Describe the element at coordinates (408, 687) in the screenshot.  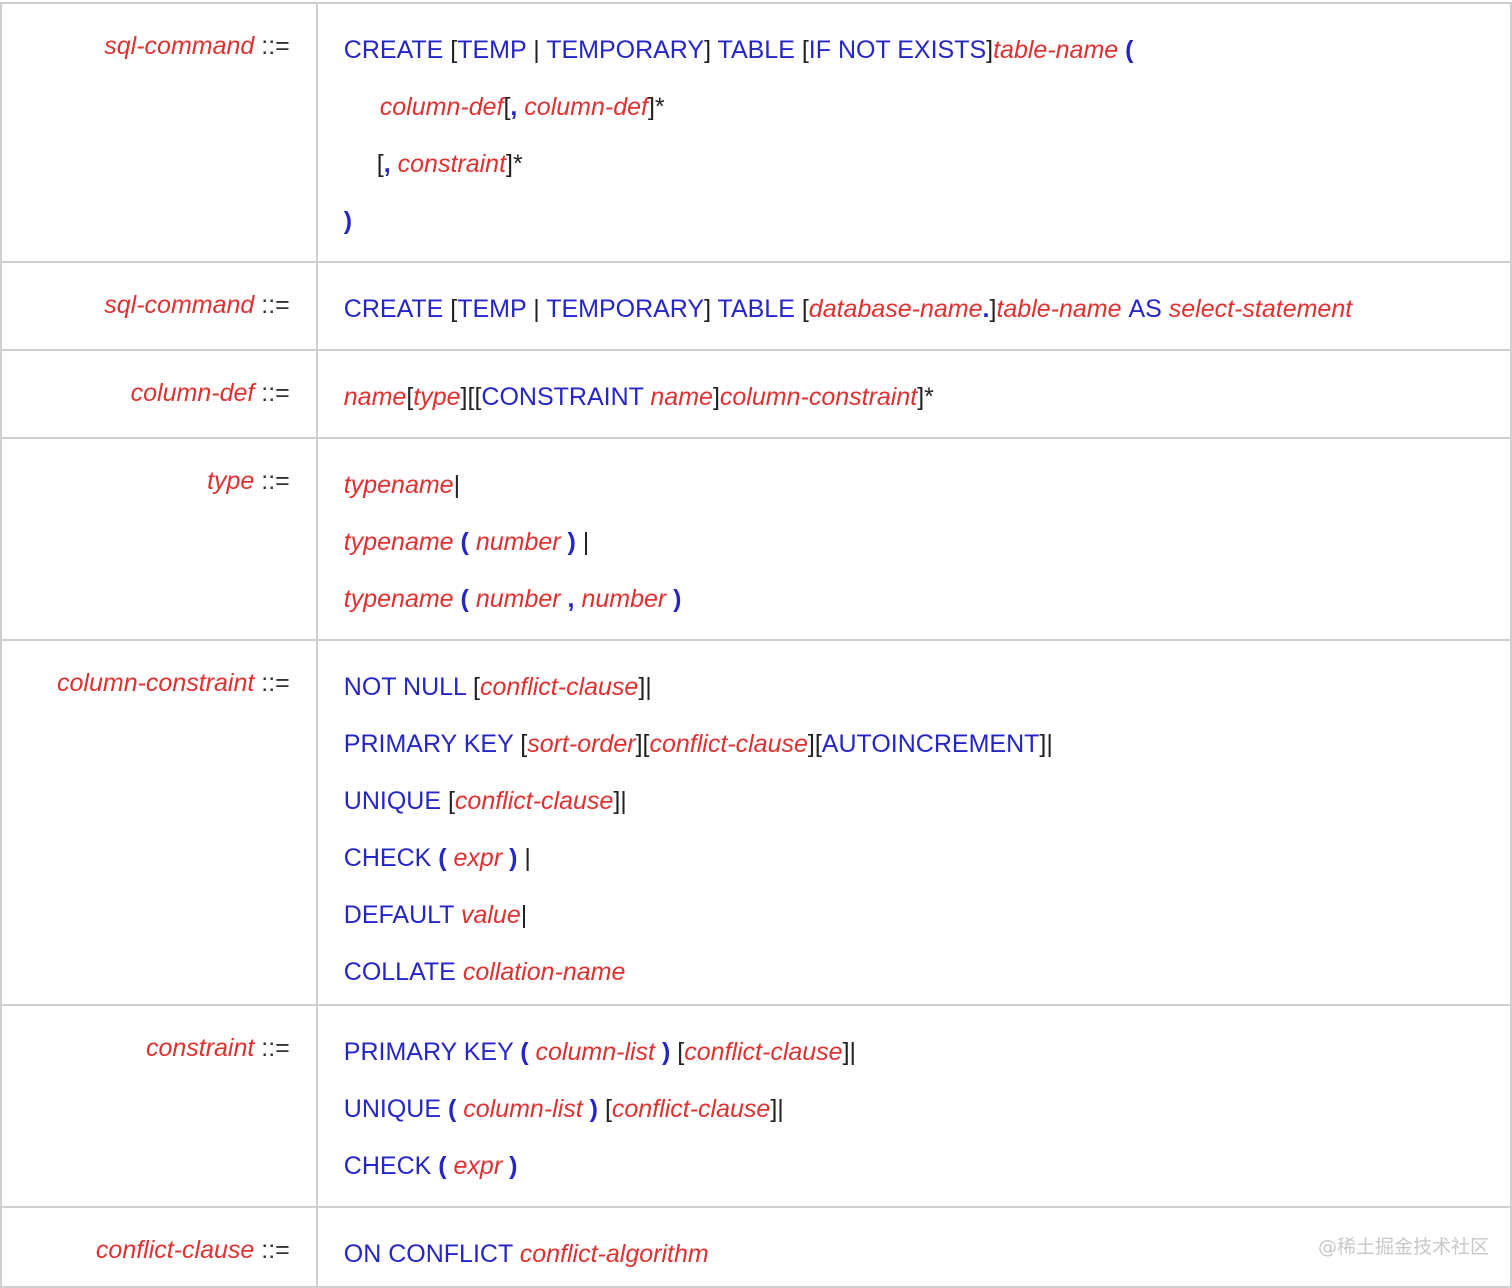
I see `keyword-token: NOT NULL` at that location.